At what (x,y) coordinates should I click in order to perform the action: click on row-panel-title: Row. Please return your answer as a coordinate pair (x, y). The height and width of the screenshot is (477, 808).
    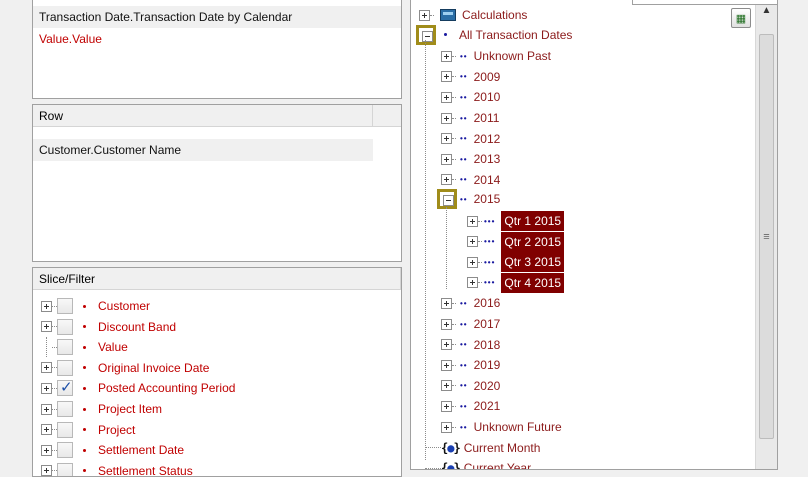
    Looking at the image, I should click on (203, 115).